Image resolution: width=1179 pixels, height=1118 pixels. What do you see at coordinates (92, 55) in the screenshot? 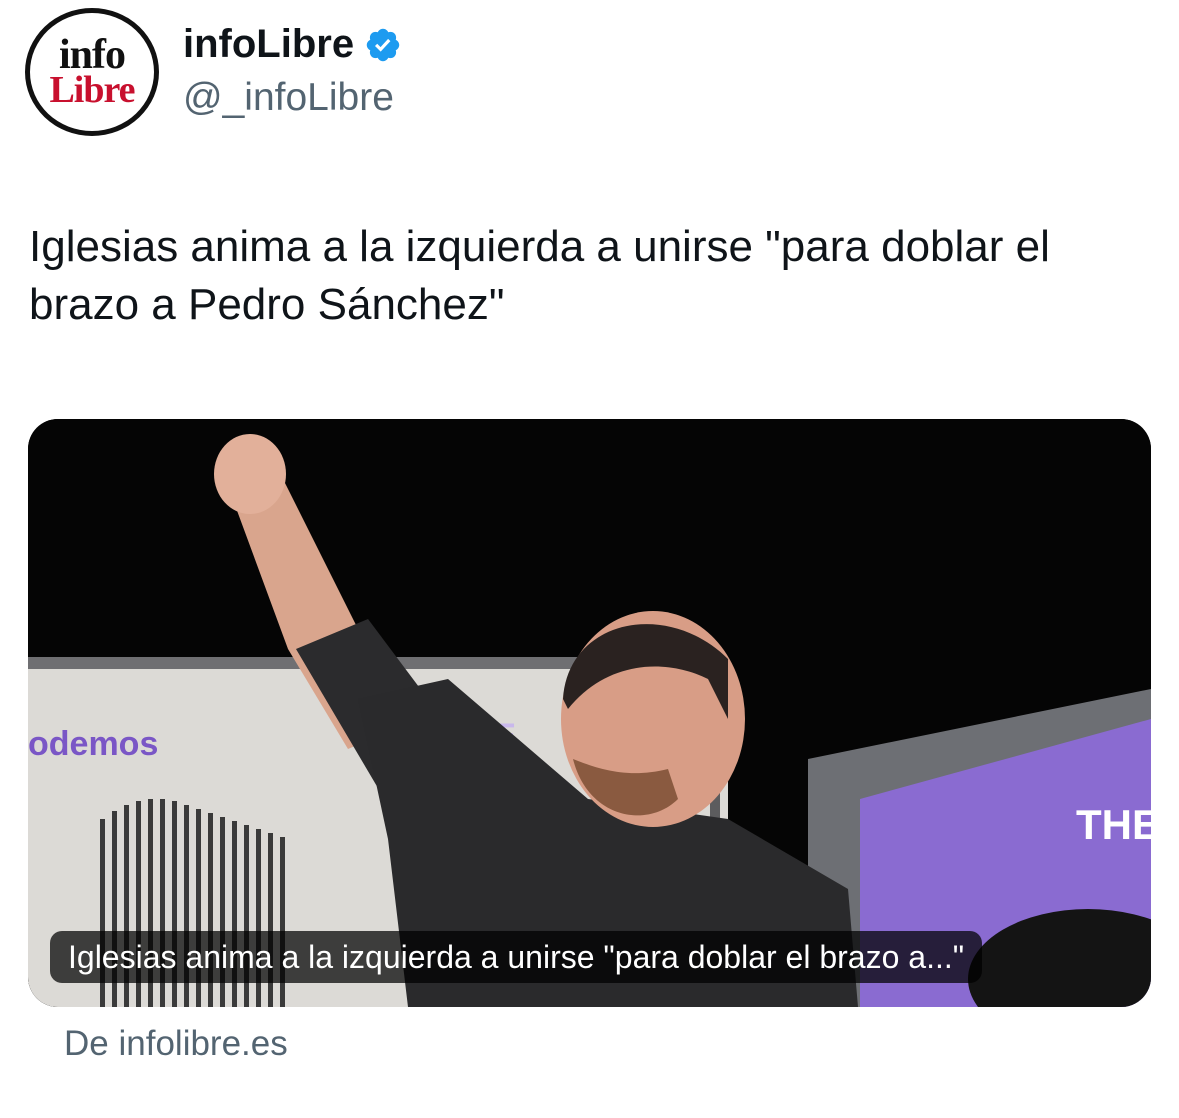
I see `avatar-logo-info: info` at bounding box center [92, 55].